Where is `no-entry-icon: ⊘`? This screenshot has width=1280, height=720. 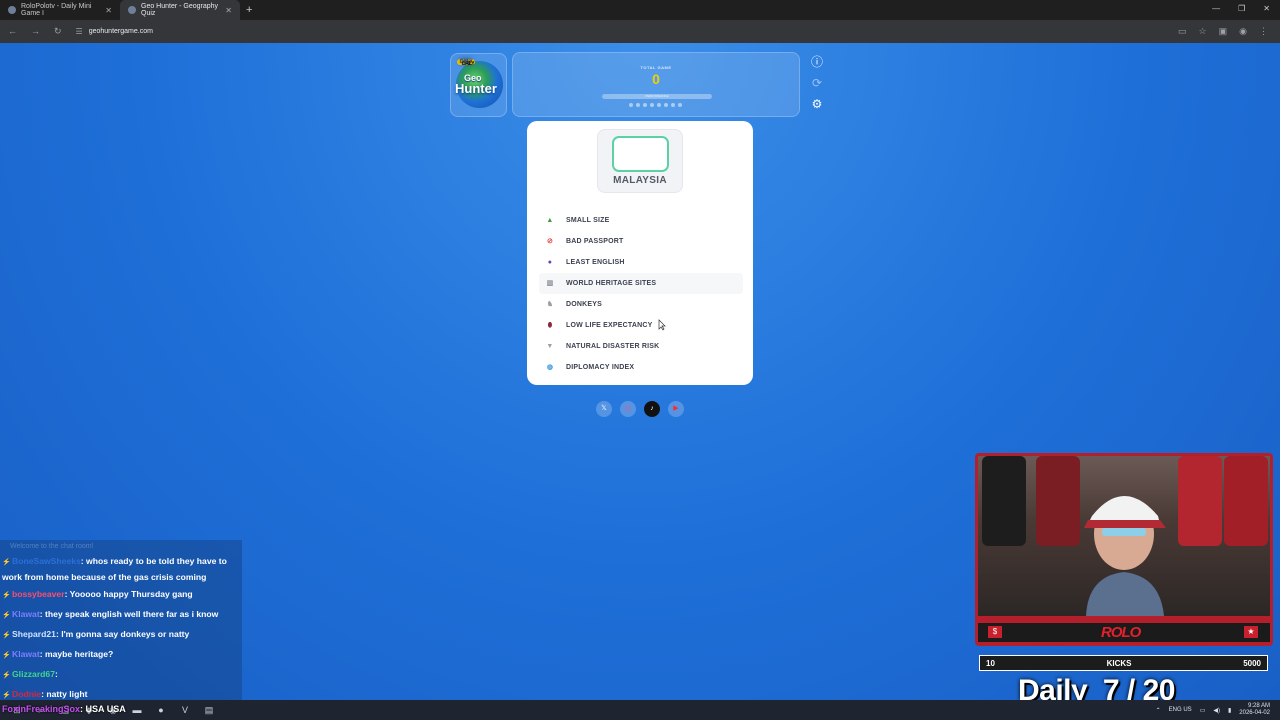
no-entry-icon: ⊘ is located at coordinates (550, 241).